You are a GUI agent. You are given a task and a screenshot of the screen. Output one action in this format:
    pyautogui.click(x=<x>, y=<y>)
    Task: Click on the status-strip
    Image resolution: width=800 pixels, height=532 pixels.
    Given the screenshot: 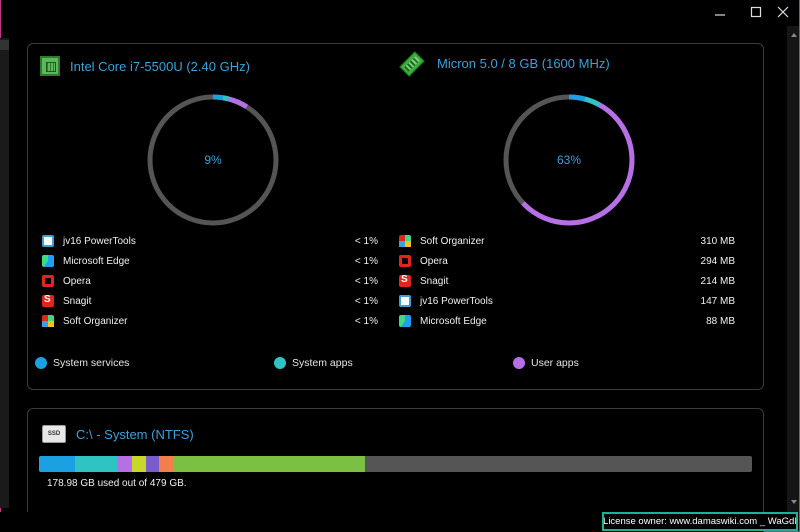 What is the action you would take?
    pyautogui.click(x=301, y=522)
    